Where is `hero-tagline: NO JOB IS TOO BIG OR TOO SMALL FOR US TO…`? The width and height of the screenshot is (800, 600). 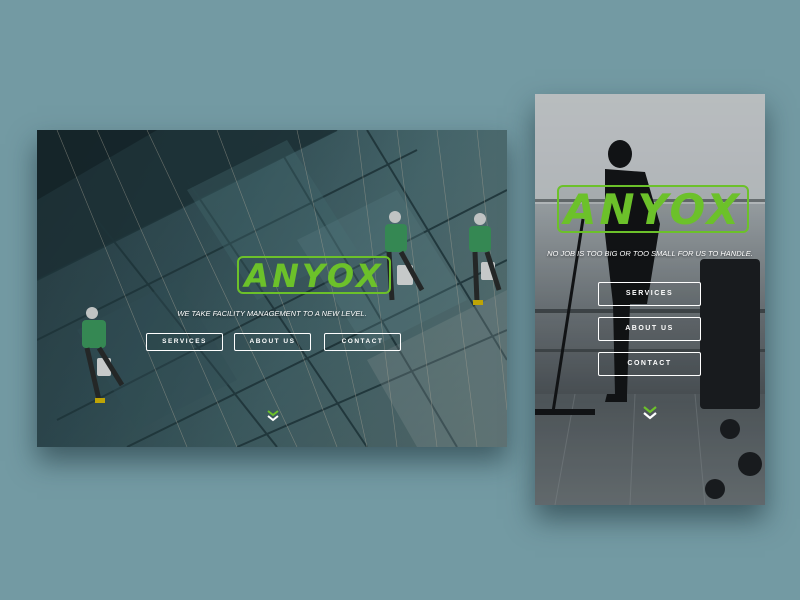
hero-tagline: NO JOB IS TOO BIG OR TOO SMALL FOR US TO… is located at coordinates (650, 253).